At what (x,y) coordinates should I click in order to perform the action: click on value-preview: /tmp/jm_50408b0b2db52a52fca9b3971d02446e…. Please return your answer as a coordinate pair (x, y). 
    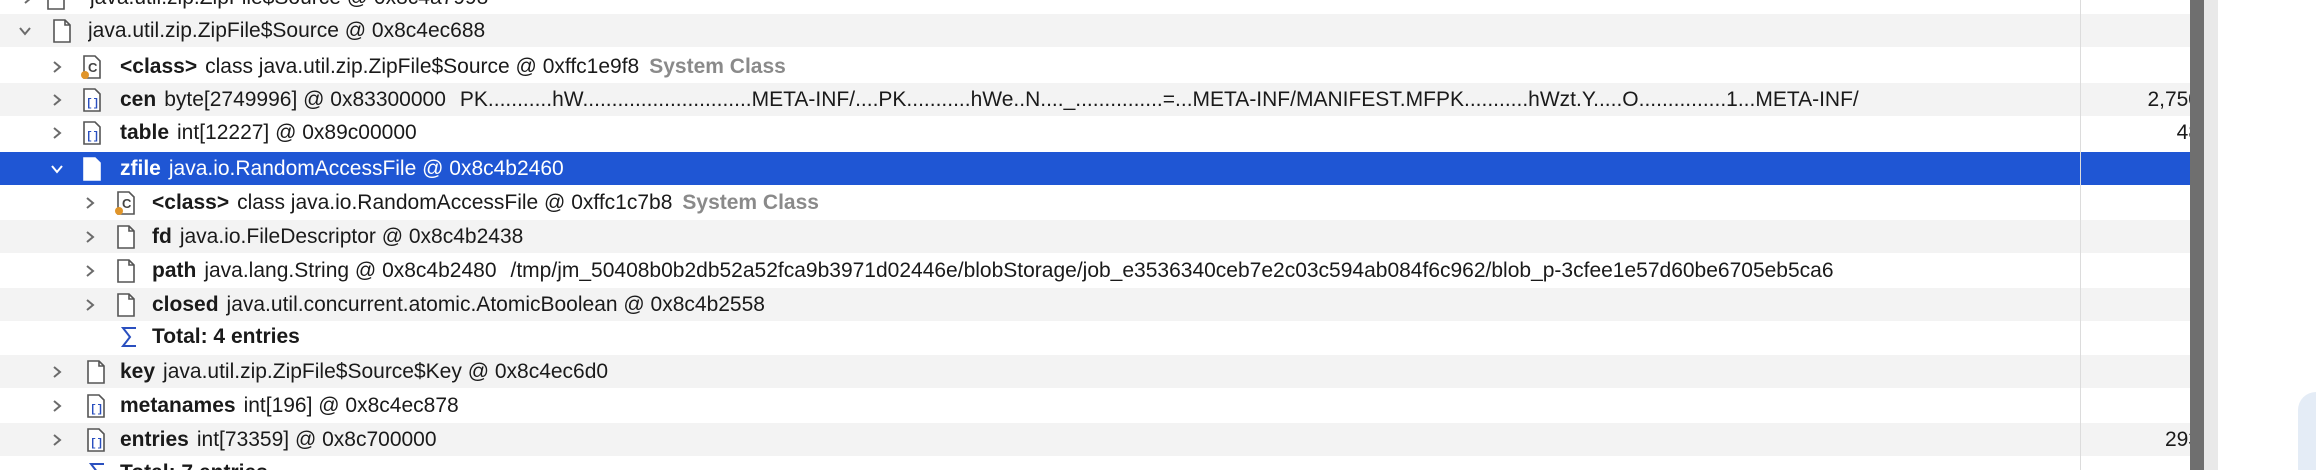
    Looking at the image, I should click on (1172, 270).